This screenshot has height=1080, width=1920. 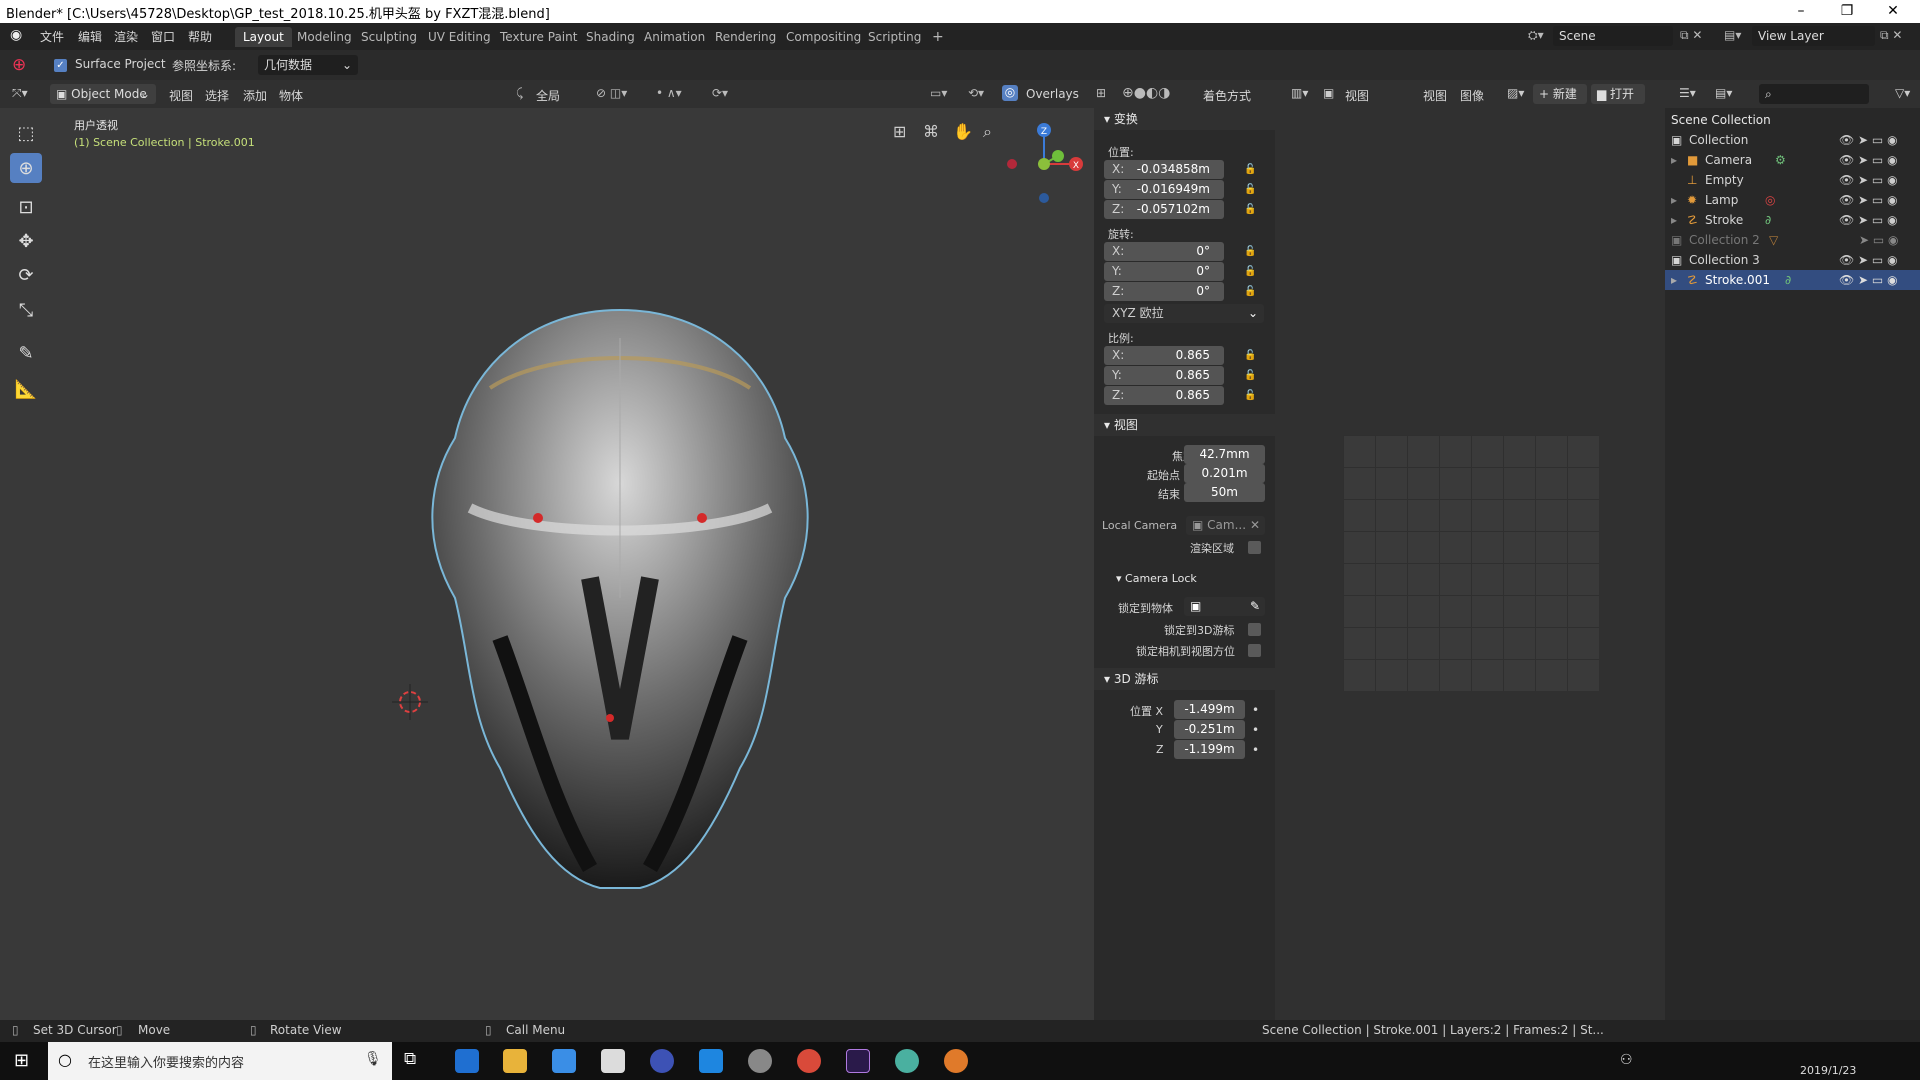 I want to click on scale-z-field: Z: 0.865, so click(x=1164, y=395).